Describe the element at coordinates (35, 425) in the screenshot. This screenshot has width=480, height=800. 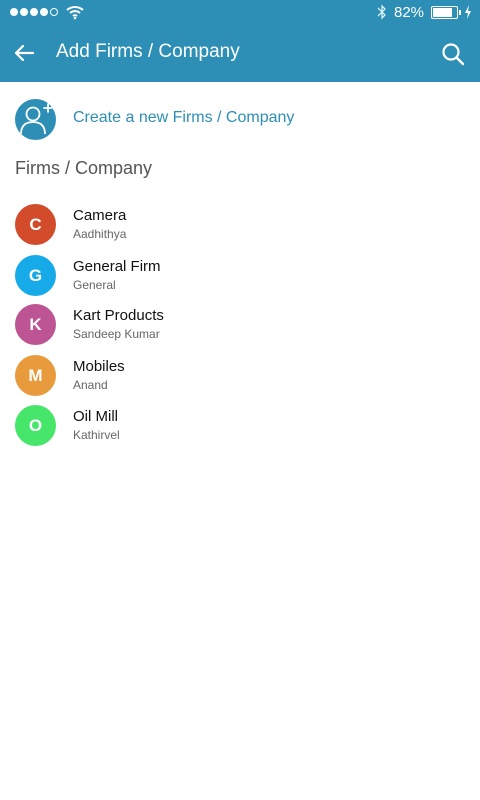
I see `avatar: O` at that location.